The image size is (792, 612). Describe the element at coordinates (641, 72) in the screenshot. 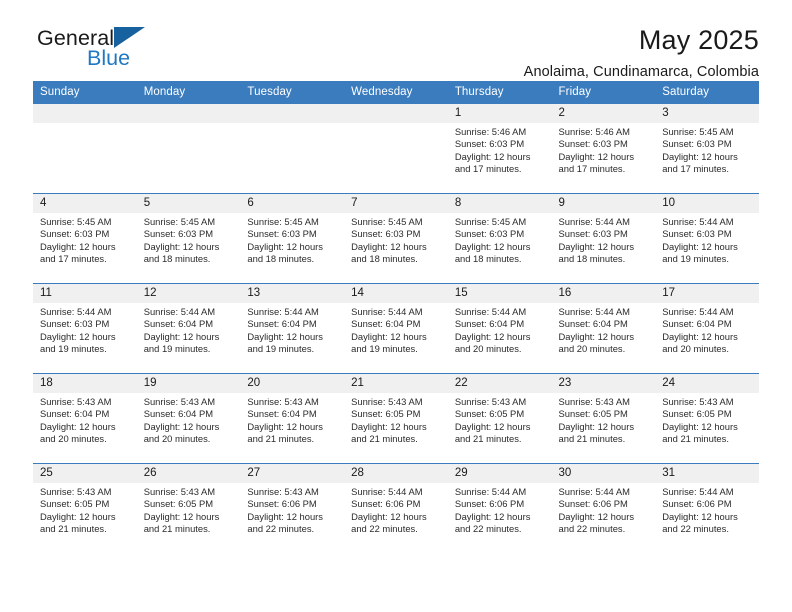

I see `location-subtitle: Anolaima, Cundinamarca, Colombia` at that location.